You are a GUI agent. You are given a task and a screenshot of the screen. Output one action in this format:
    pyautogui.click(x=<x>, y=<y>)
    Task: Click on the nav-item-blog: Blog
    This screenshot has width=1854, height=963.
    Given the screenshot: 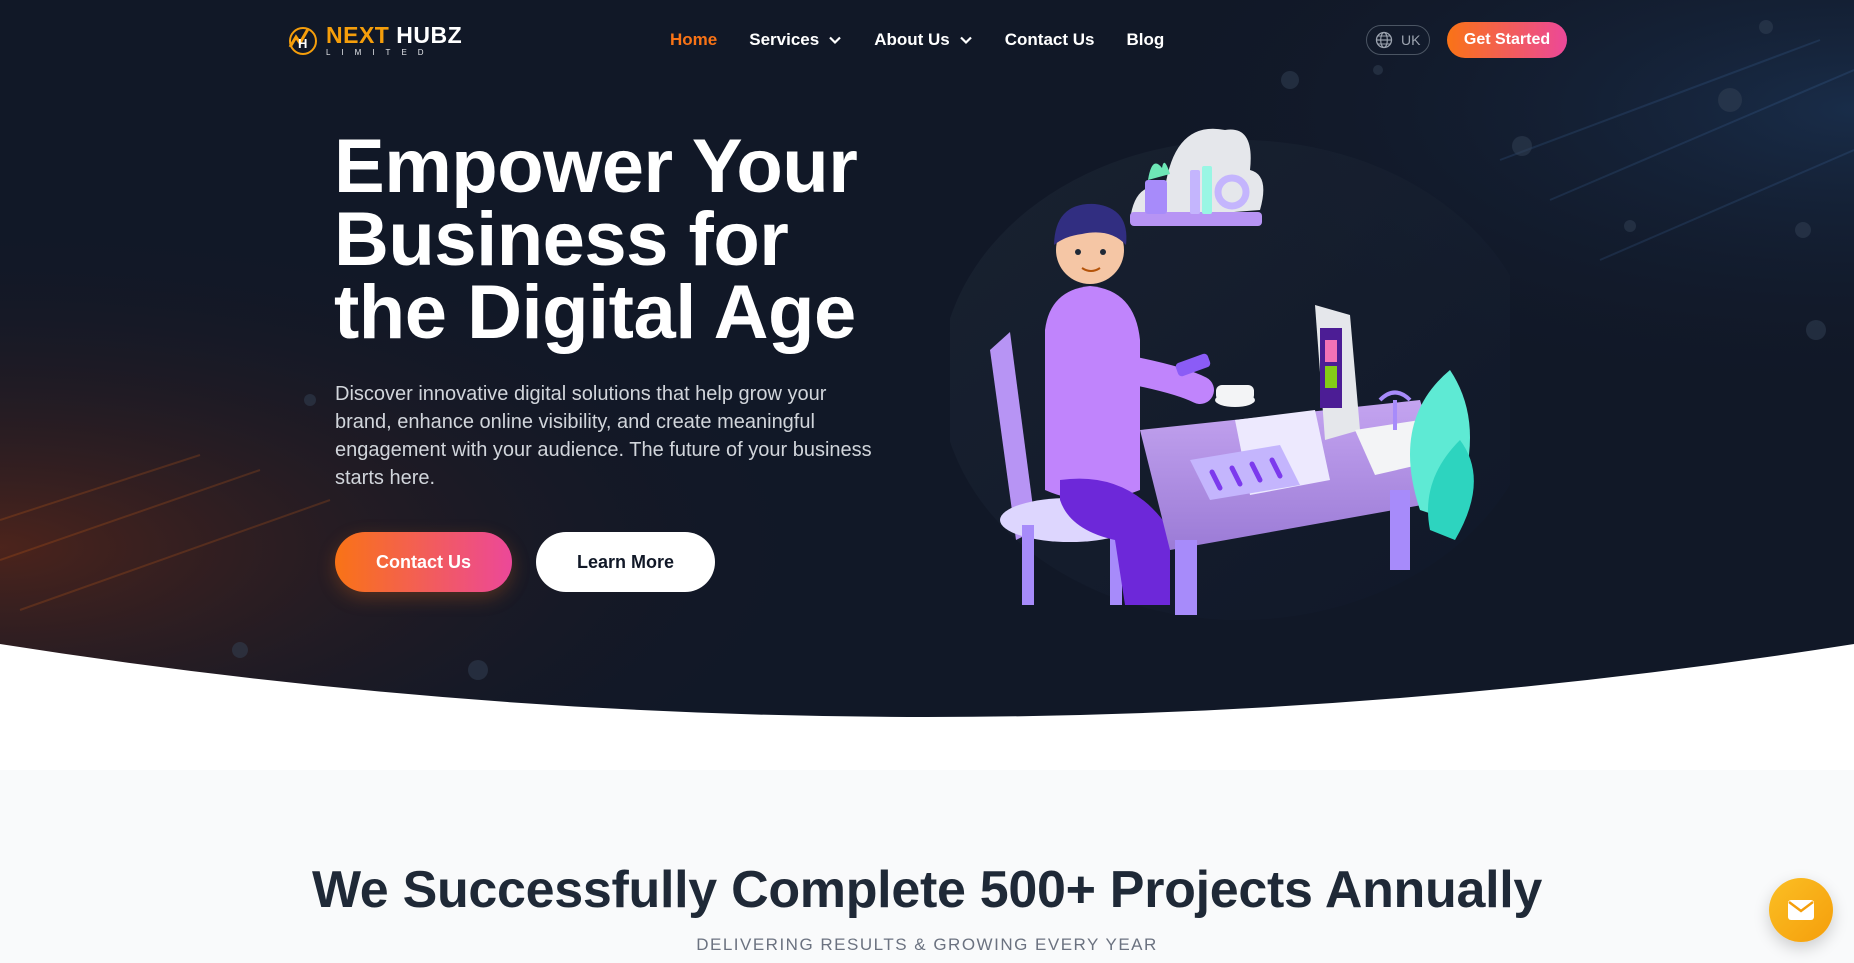 What is the action you would take?
    pyautogui.click(x=1145, y=40)
    